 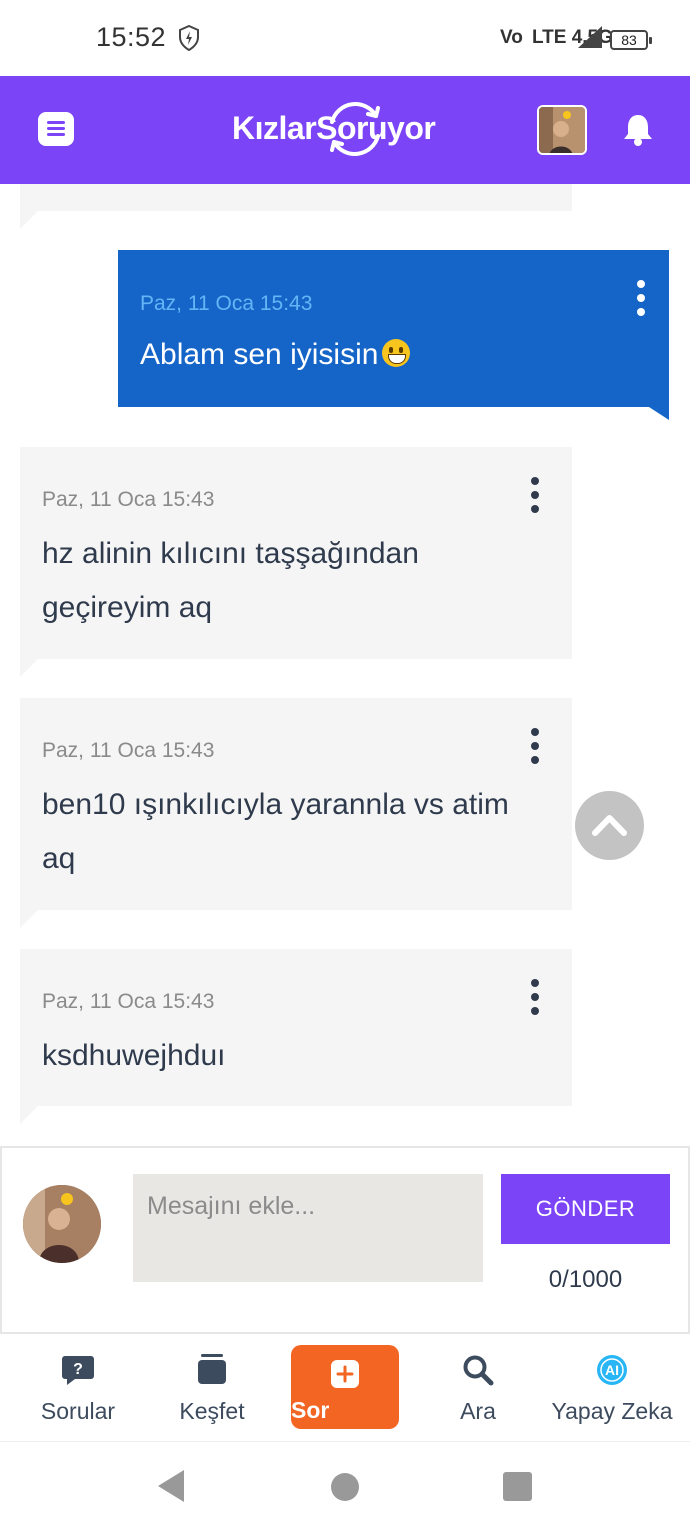 I want to click on app-header: KızlarSoruyor, so click(x=345, y=130).